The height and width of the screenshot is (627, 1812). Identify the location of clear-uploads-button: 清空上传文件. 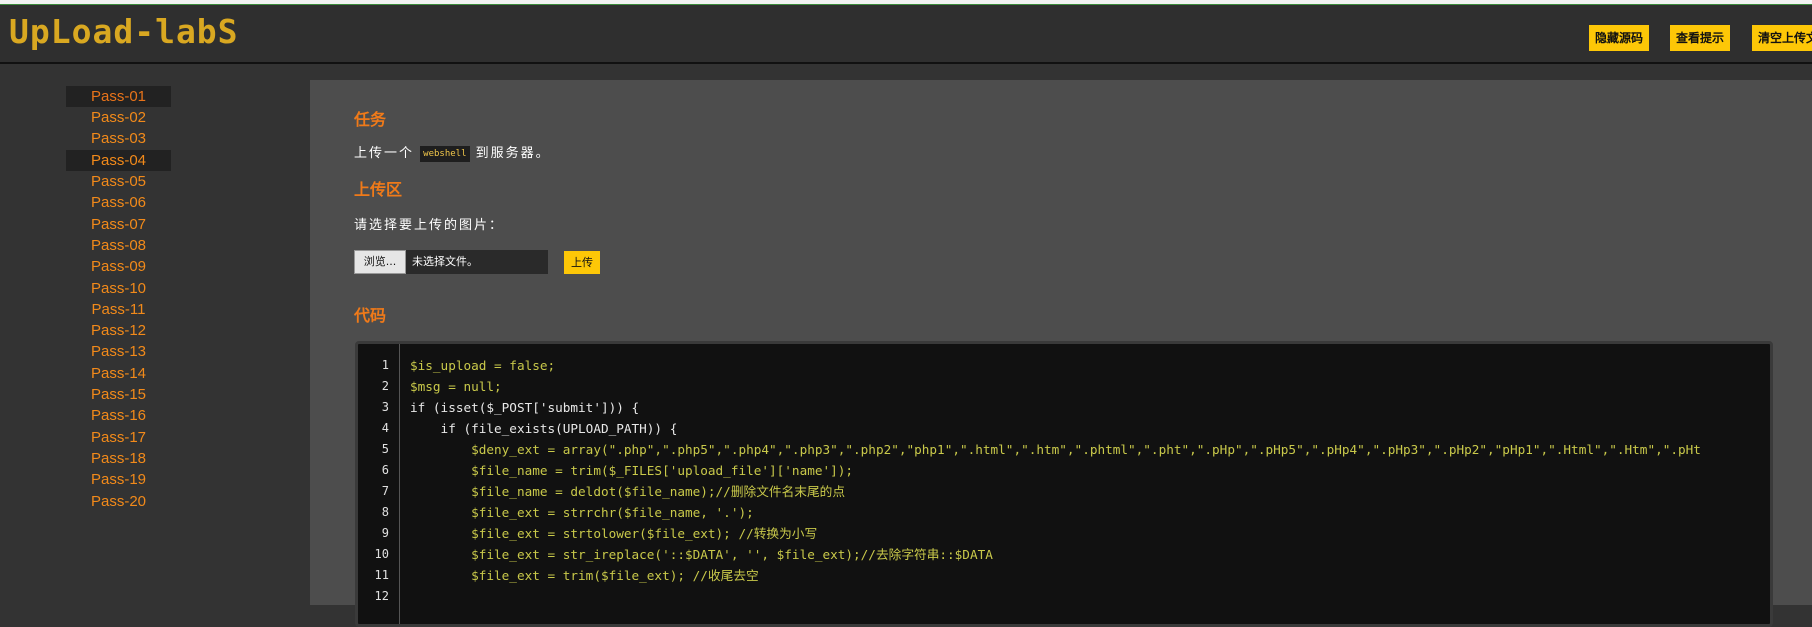
(1782, 38).